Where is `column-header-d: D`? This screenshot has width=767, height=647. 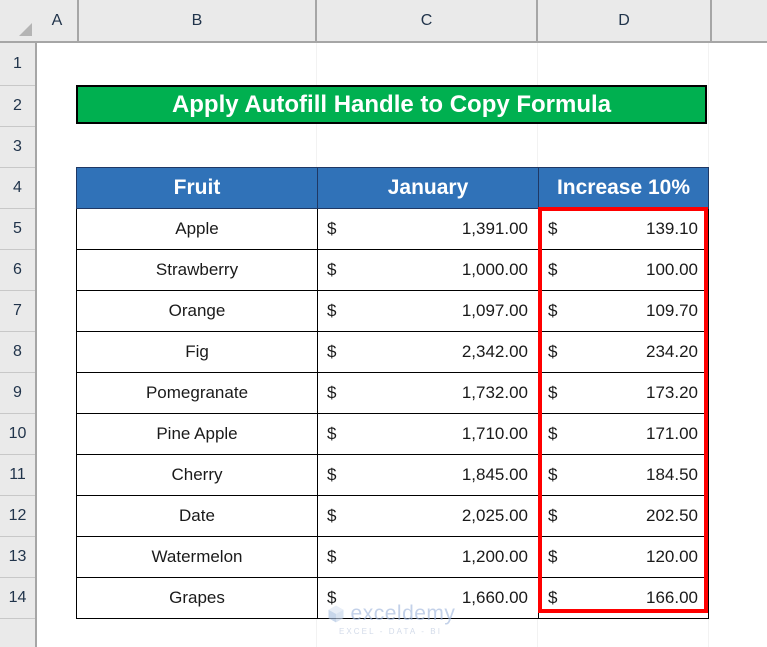
column-header-d: D is located at coordinates (625, 20).